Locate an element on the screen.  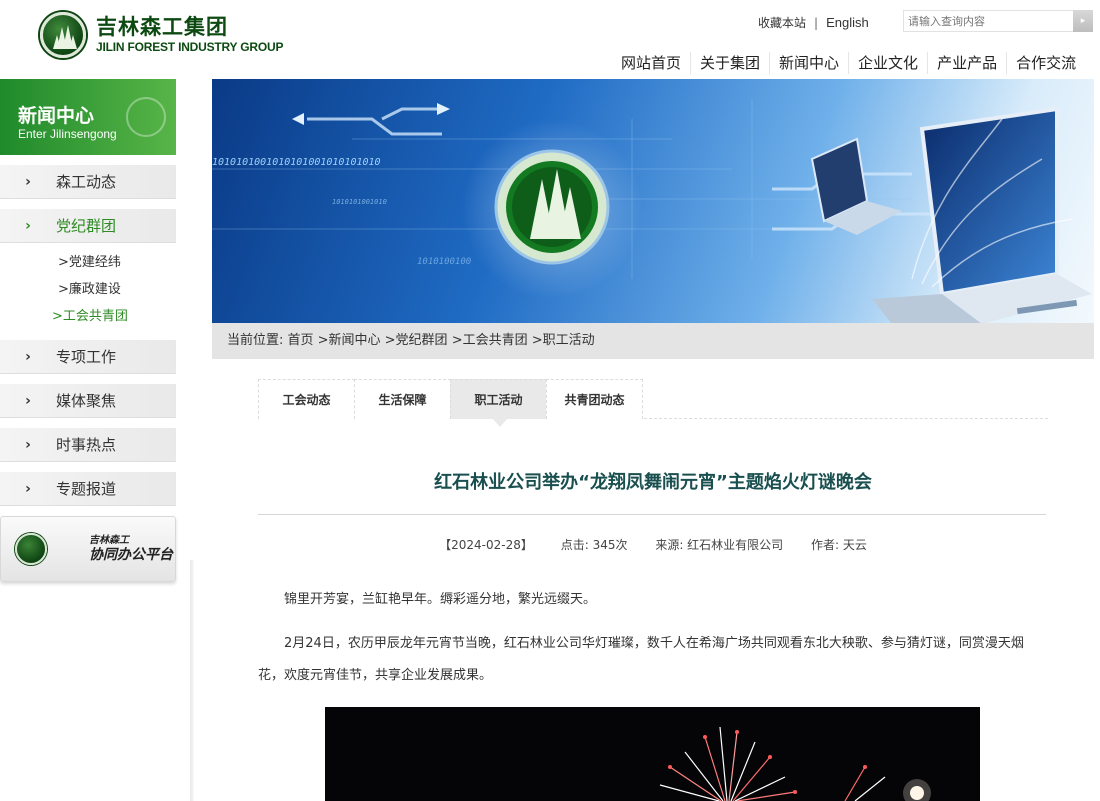
banner-binary-2: 1010101001010 is located at coordinates (359, 202).